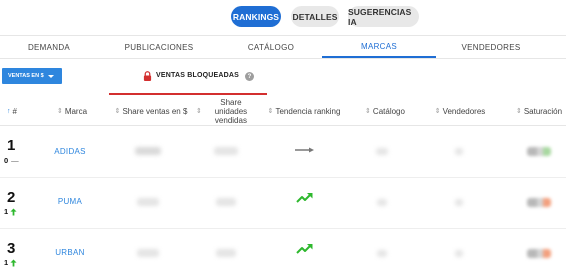 The width and height of the screenshot is (566, 275). What do you see at coordinates (49, 47) in the screenshot?
I see `tab-demanda: DEMANDA` at bounding box center [49, 47].